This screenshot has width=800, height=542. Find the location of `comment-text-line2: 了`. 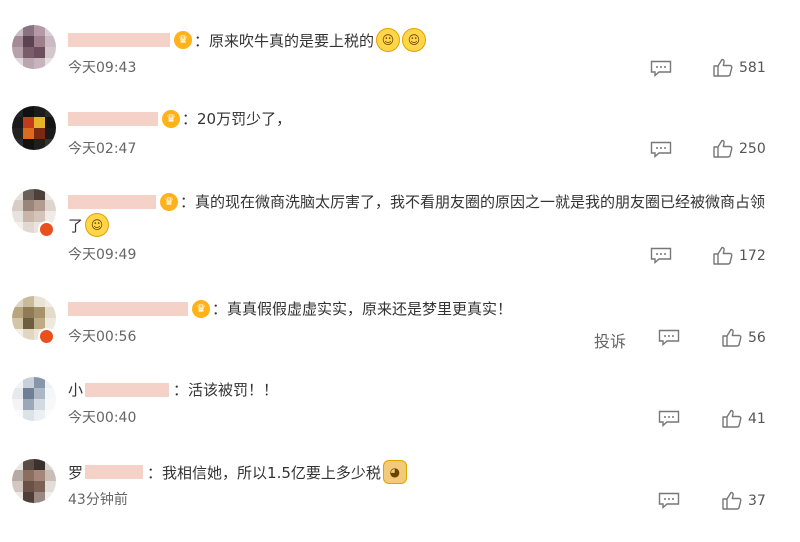

comment-text-line2: 了 is located at coordinates (76, 225).